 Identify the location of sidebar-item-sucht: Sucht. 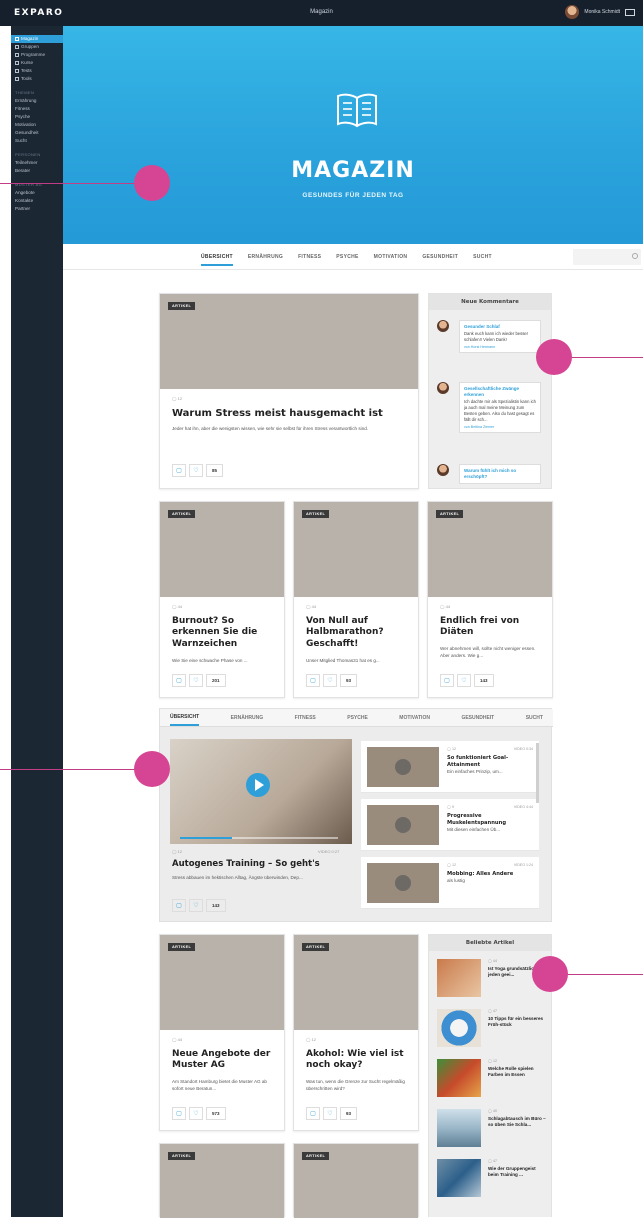
(37, 141).